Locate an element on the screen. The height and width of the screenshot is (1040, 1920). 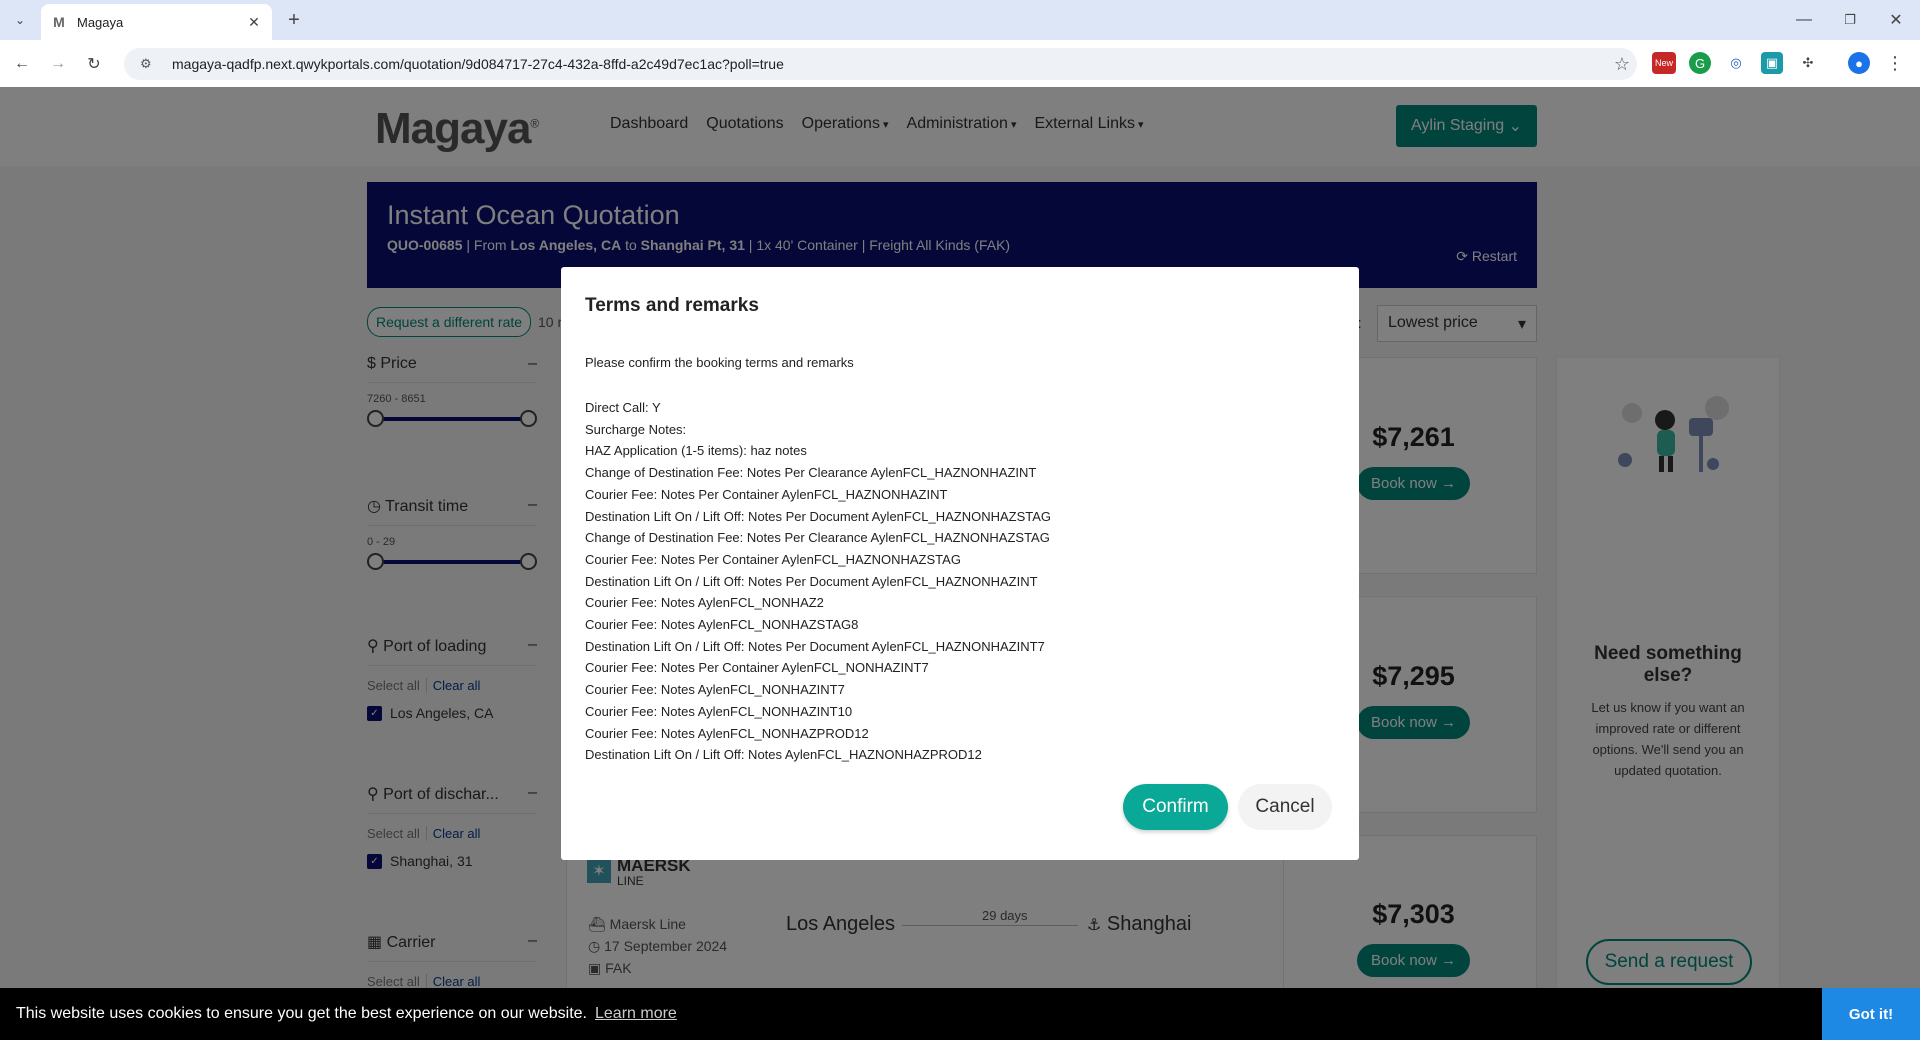
tab-title: Magaya is located at coordinates (100, 22).